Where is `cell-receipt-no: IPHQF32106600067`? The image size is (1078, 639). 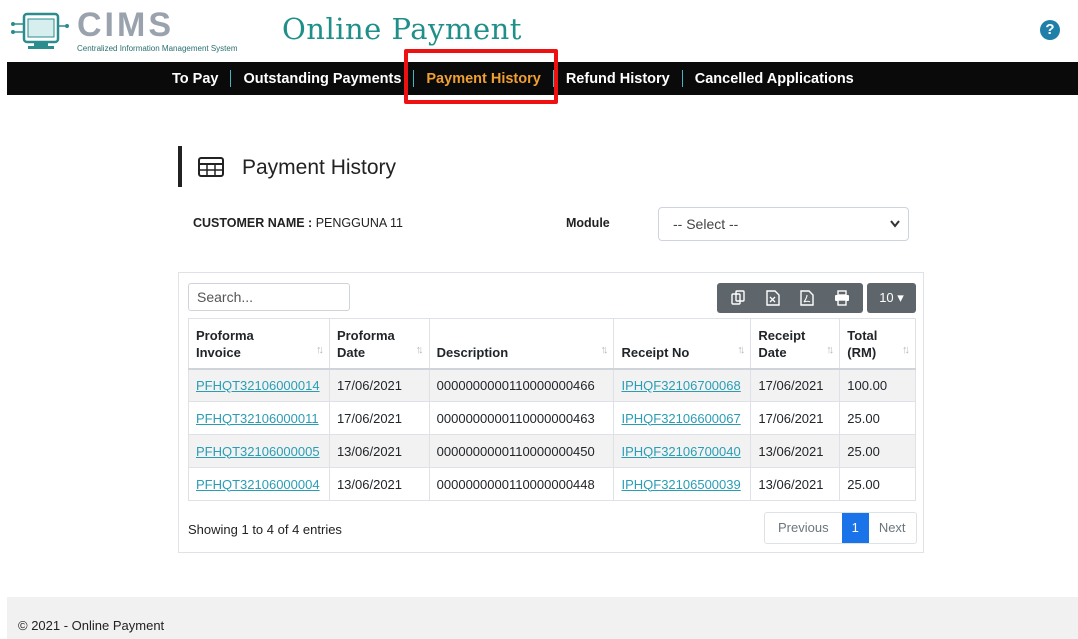
cell-receipt-no: IPHQF32106600067 is located at coordinates (682, 418).